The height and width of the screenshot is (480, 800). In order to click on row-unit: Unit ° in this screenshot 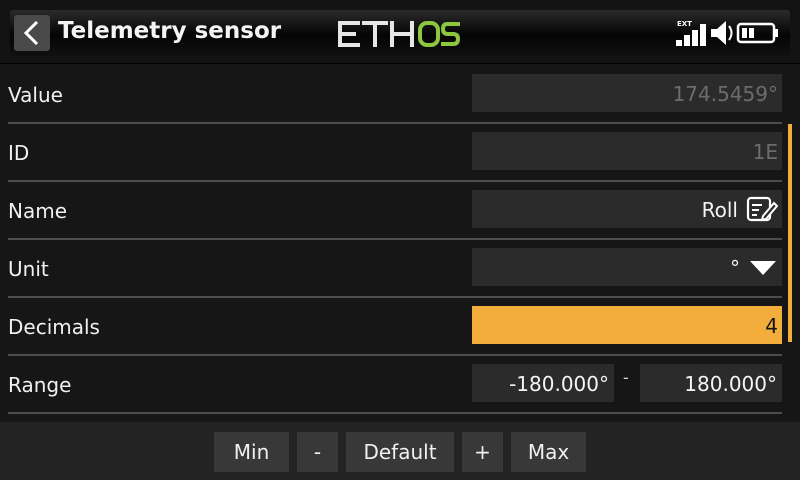, I will do `click(395, 269)`.